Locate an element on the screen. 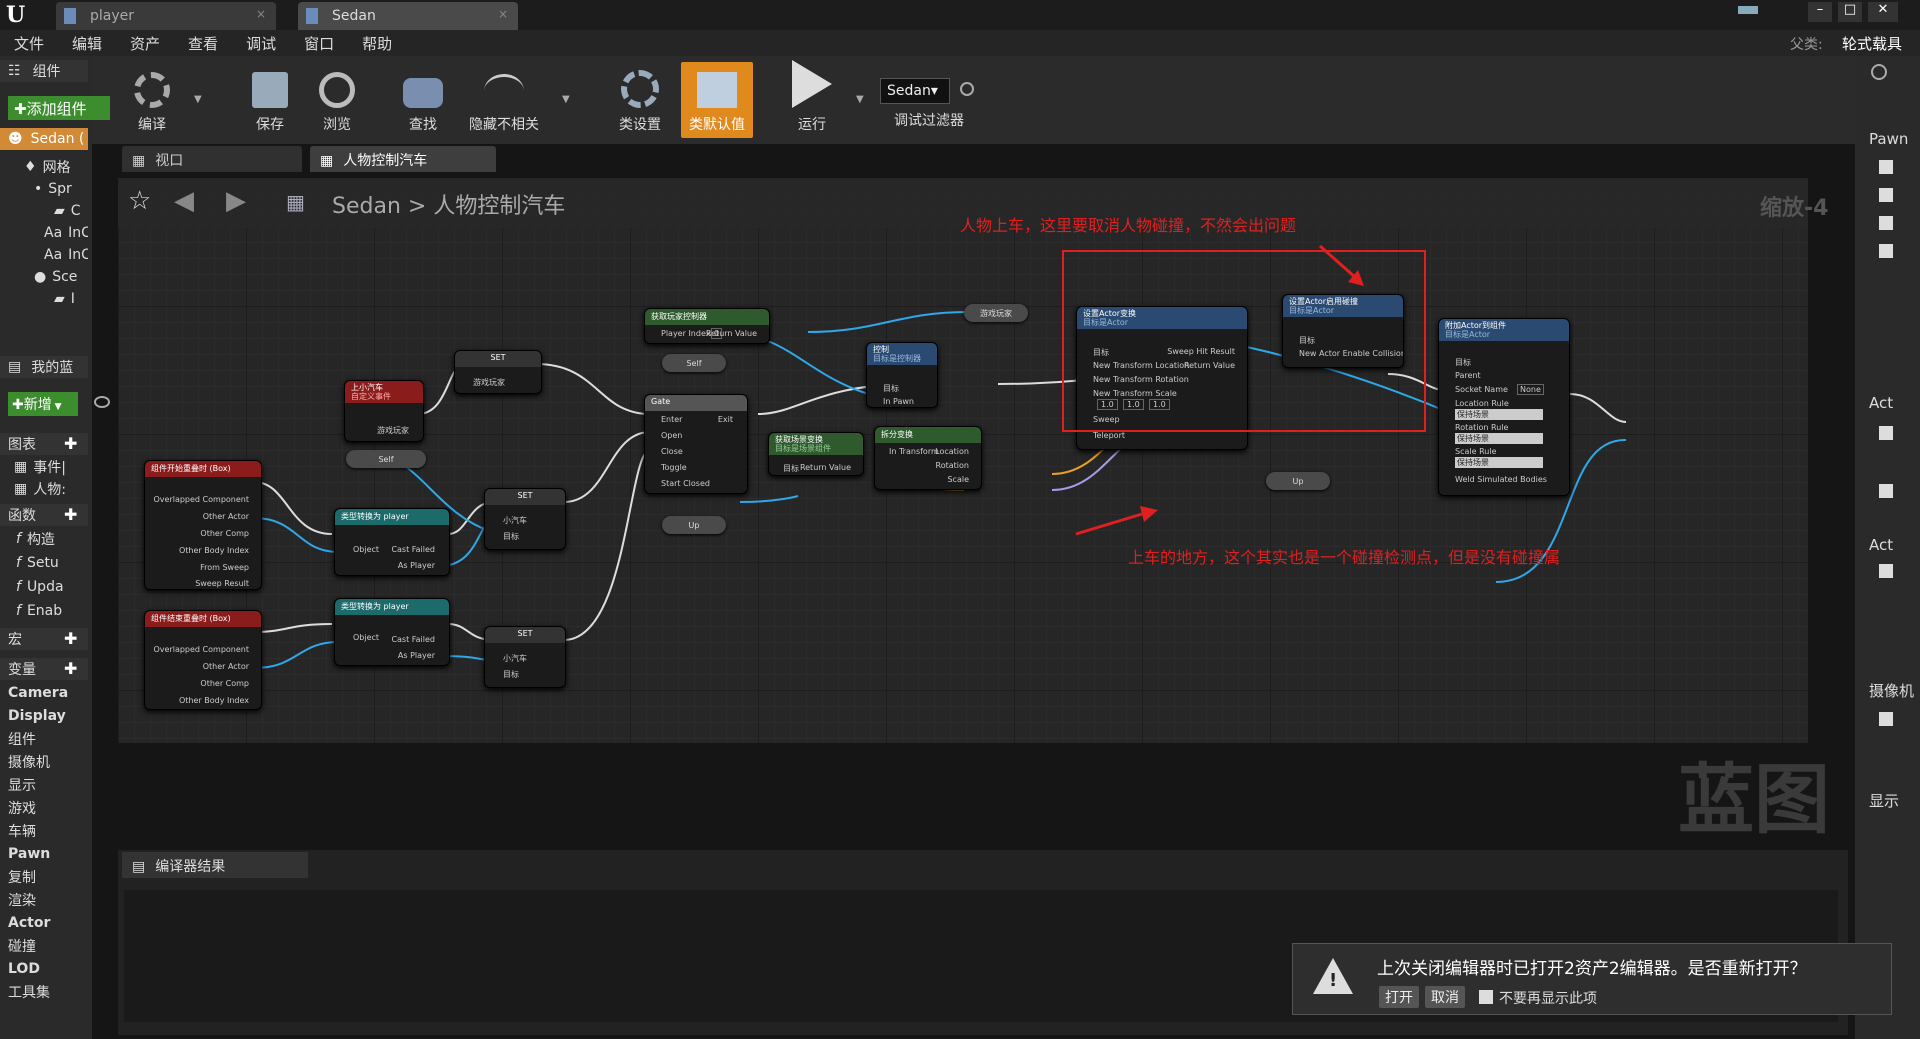  actor-section: Act is located at coordinates (1881, 545).